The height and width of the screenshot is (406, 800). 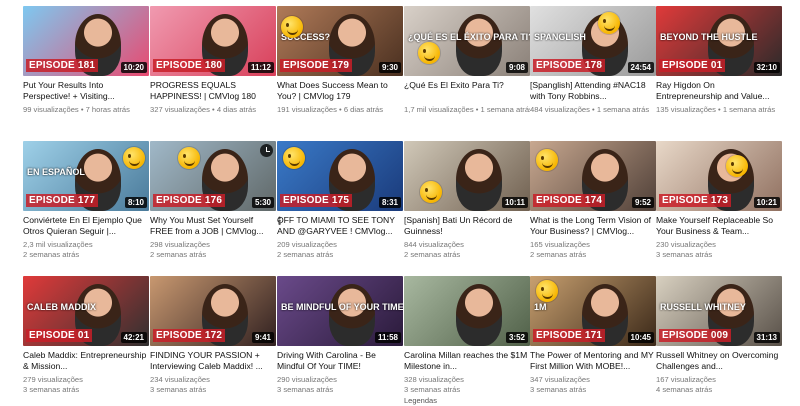 I want to click on video-duration: 9:30, so click(x=389, y=67).